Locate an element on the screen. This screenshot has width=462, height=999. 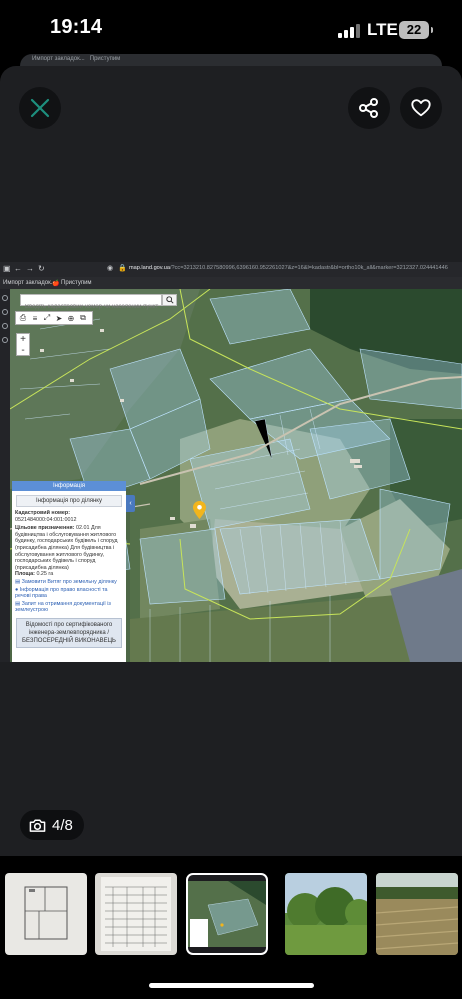
bookmarks-bar: Импорт закладок... 🍎 Приступим is located at coordinates (231, 283).